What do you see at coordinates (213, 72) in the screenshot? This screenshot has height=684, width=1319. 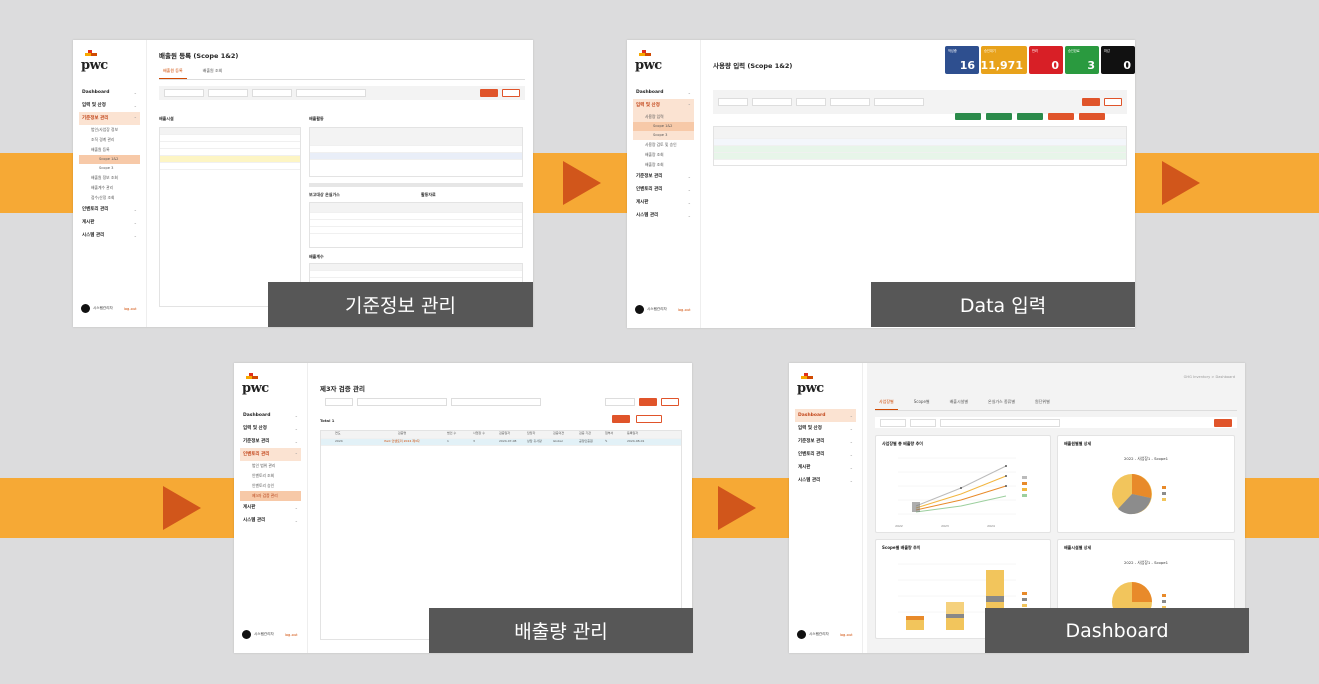 I see `tab-search: 배출원 조회` at bounding box center [213, 72].